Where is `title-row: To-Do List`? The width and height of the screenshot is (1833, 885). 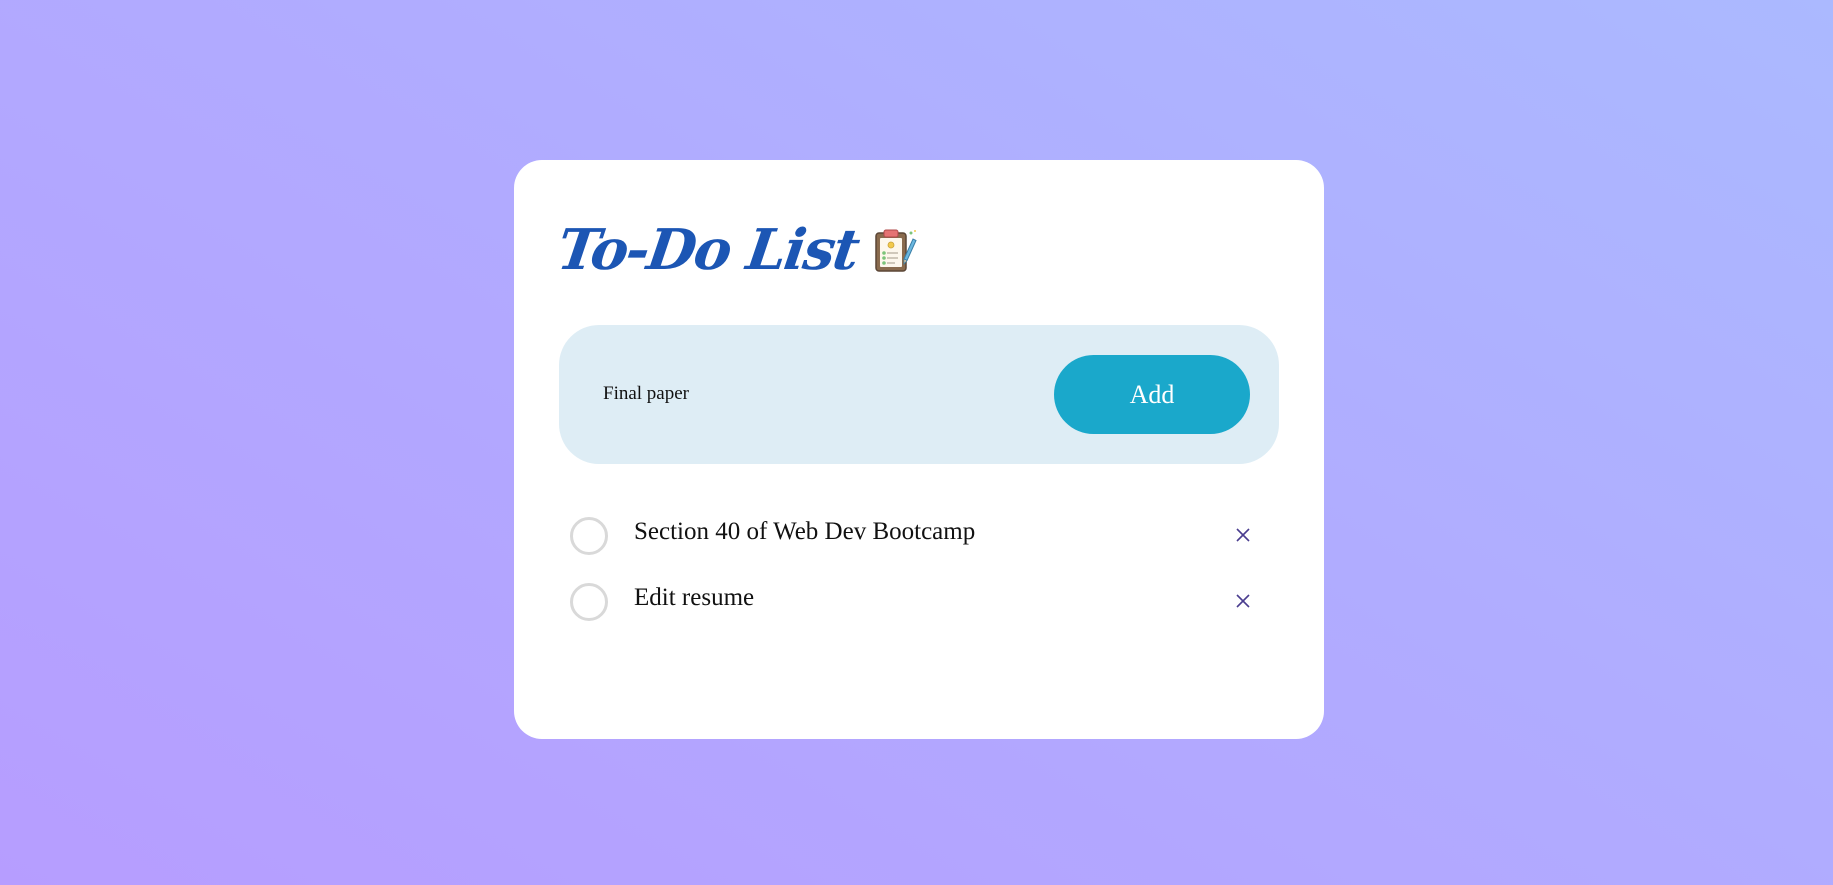
title-row: To-Do List is located at coordinates (735, 250).